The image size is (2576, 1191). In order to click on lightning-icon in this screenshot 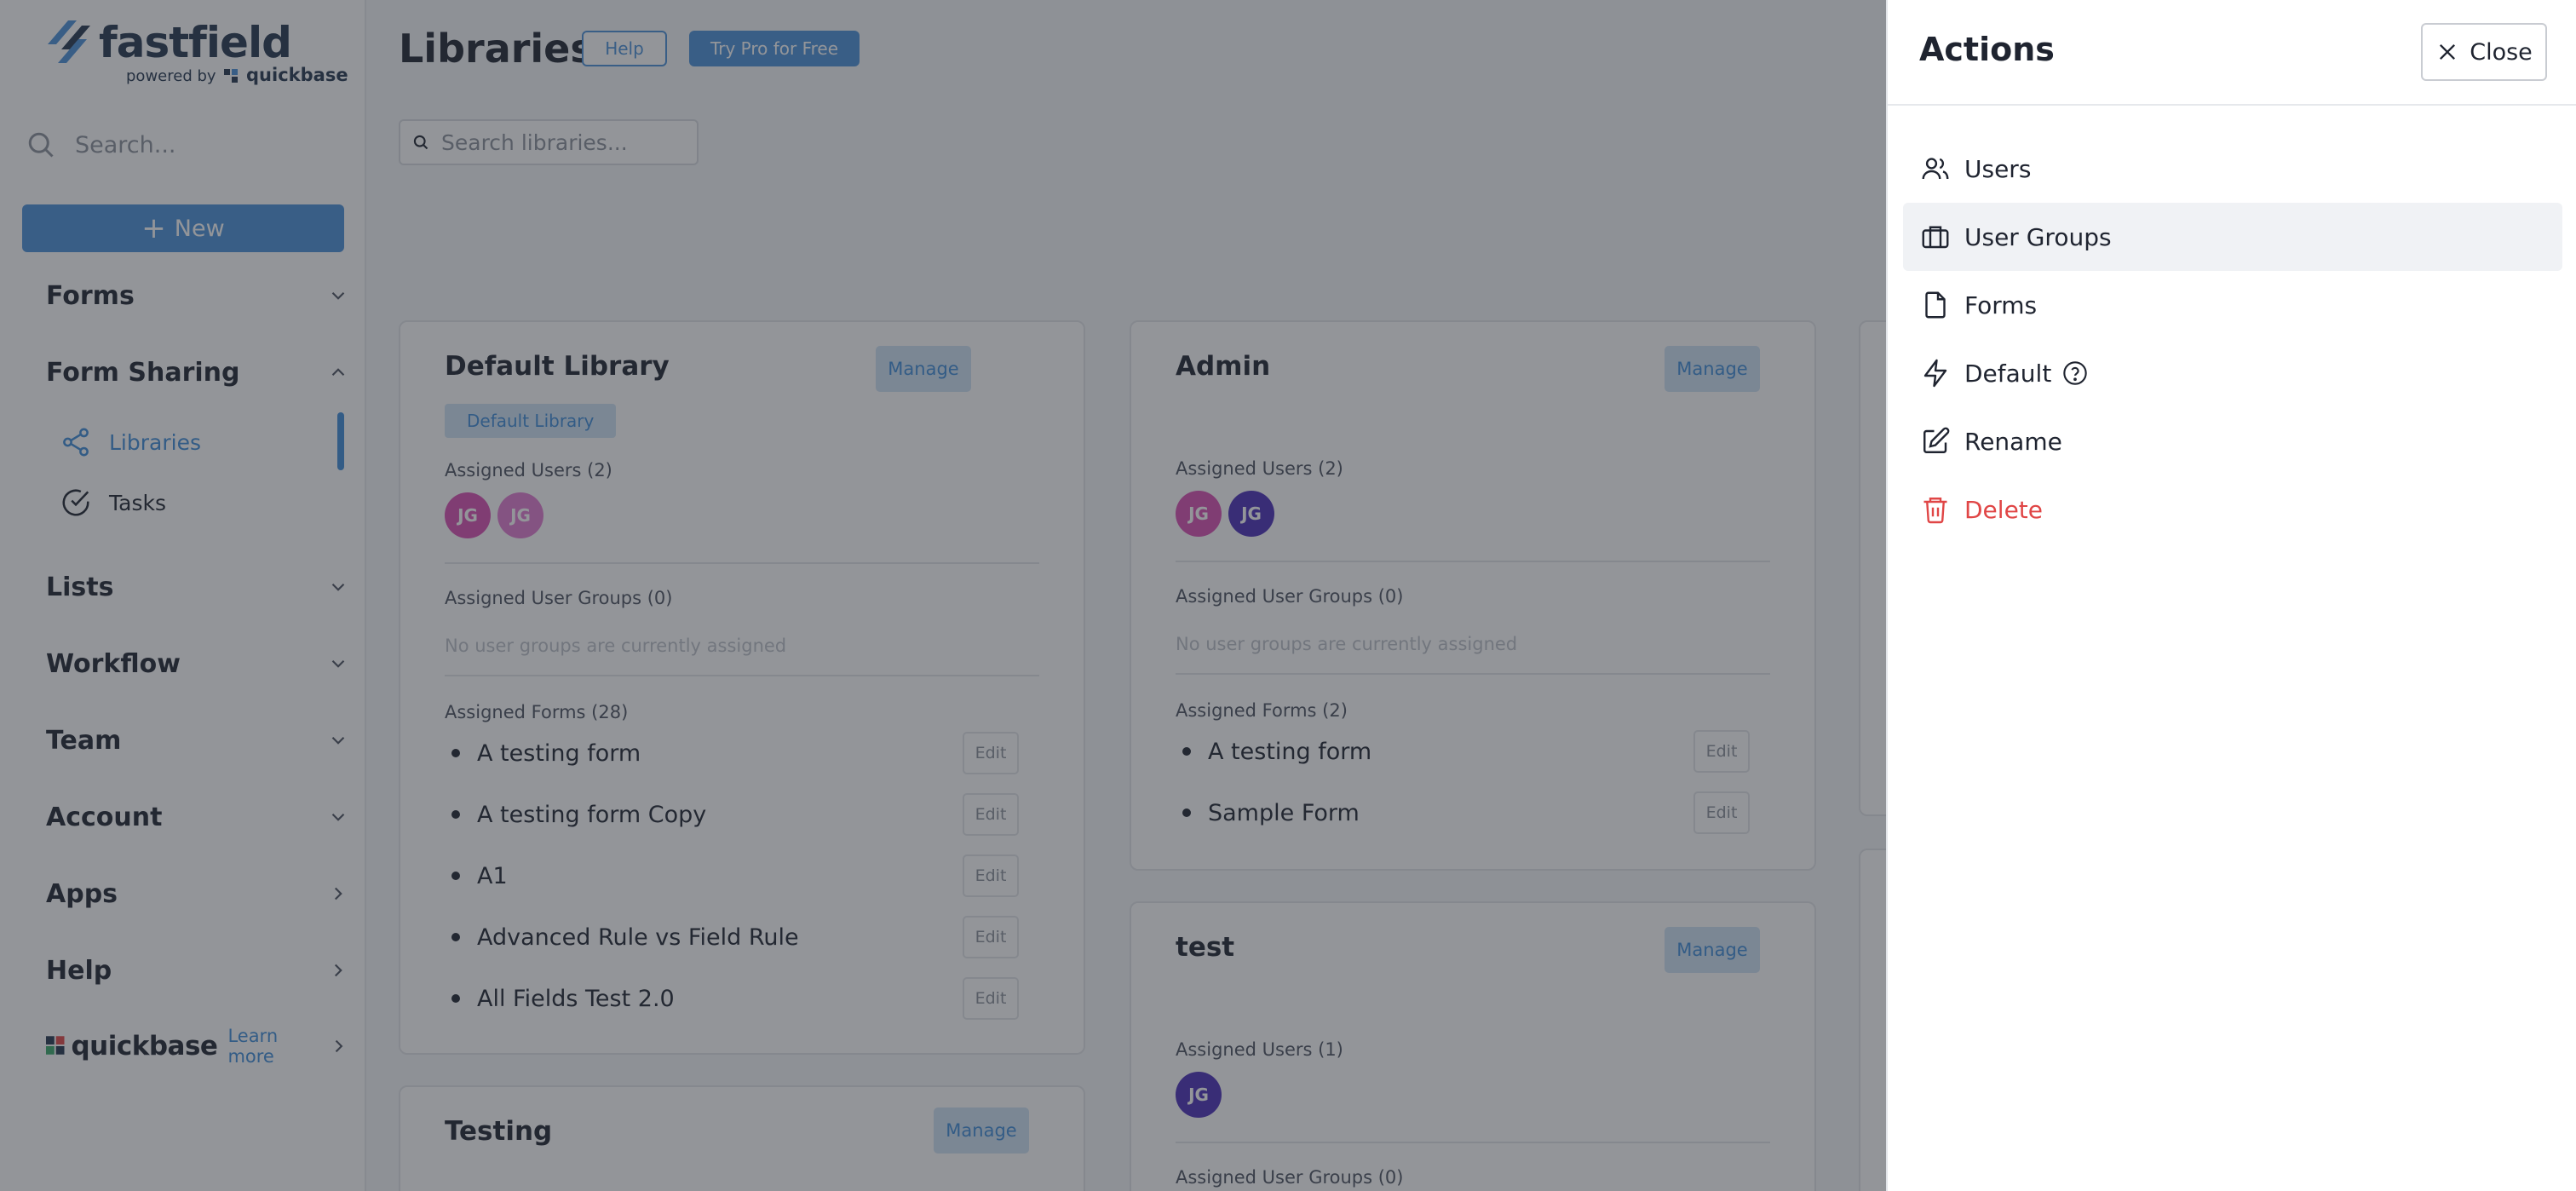, I will do `click(1935, 373)`.